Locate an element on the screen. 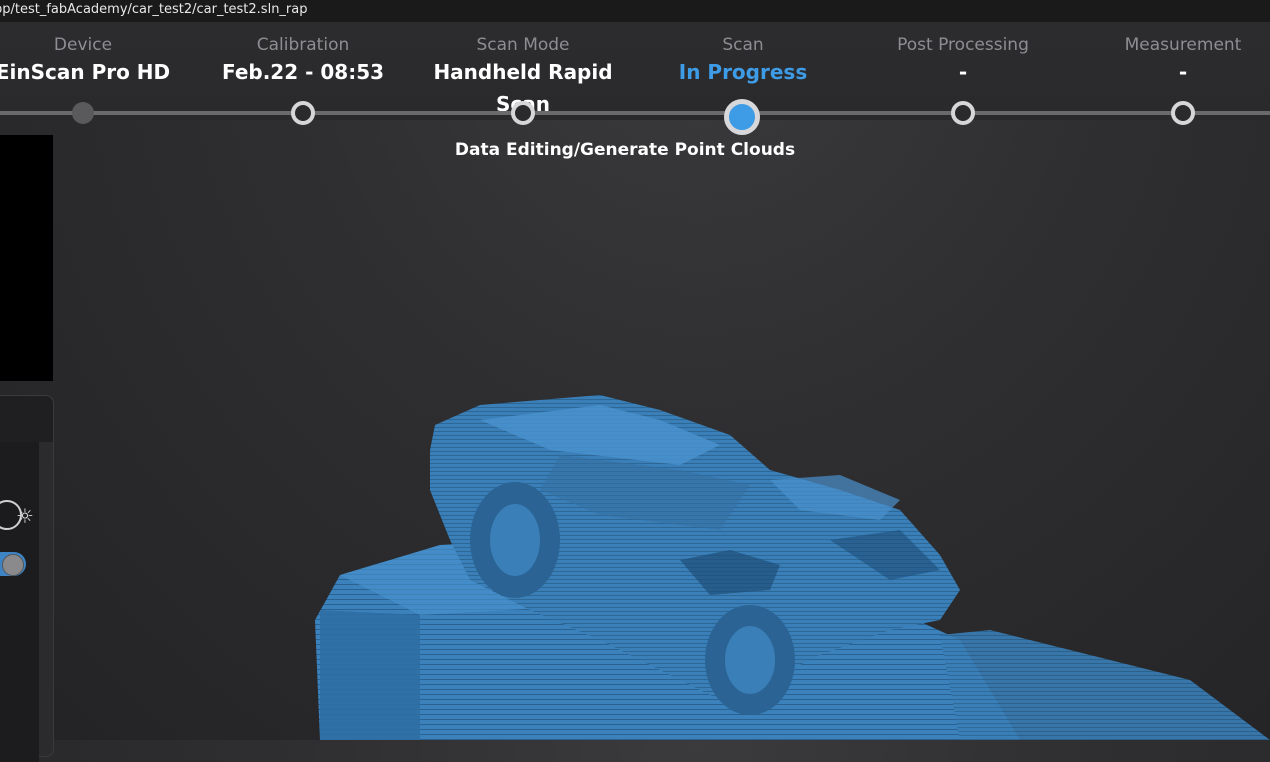 The image size is (1270, 762). step-label: Device is located at coordinates (83, 45).